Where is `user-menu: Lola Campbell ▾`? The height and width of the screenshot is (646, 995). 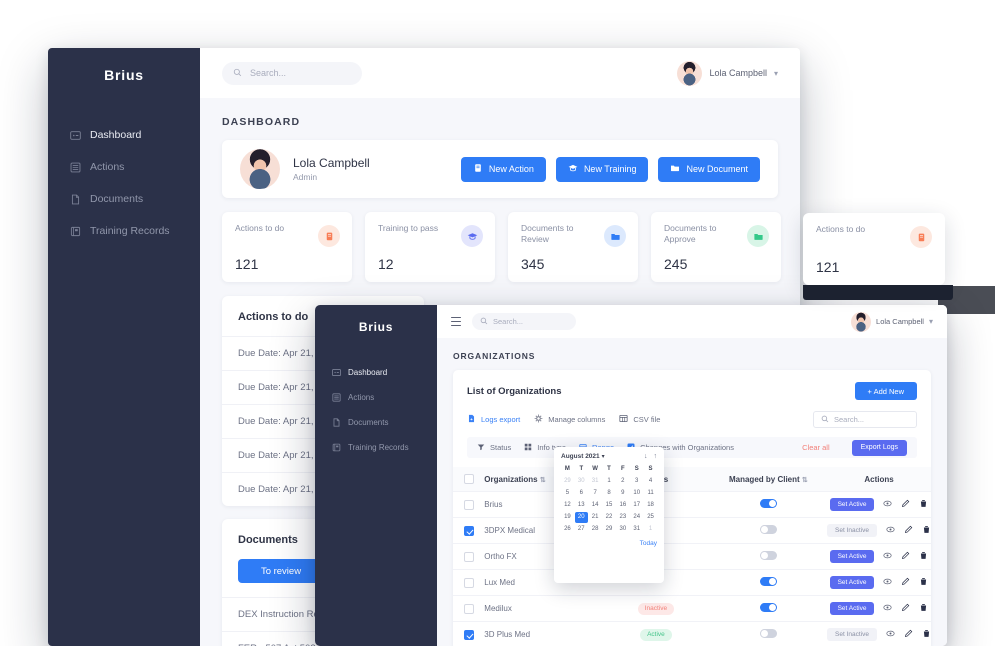
user-menu: Lola Campbell ▾ is located at coordinates (727, 73).